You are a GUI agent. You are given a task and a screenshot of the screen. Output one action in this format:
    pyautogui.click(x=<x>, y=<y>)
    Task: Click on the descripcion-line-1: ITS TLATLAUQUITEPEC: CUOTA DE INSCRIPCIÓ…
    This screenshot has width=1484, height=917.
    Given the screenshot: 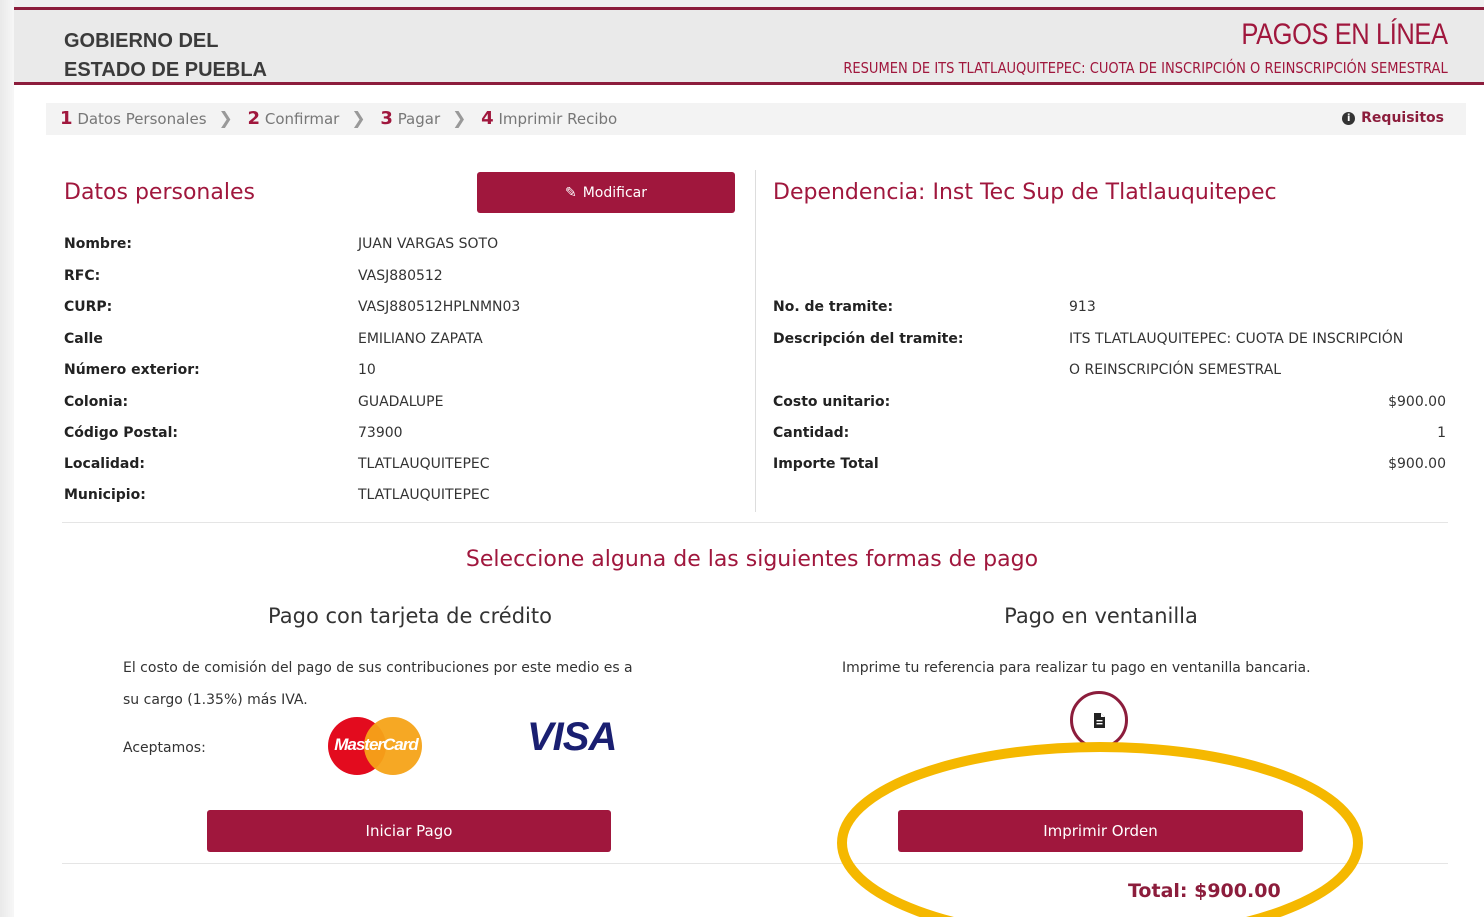 What is the action you would take?
    pyautogui.click(x=1236, y=339)
    